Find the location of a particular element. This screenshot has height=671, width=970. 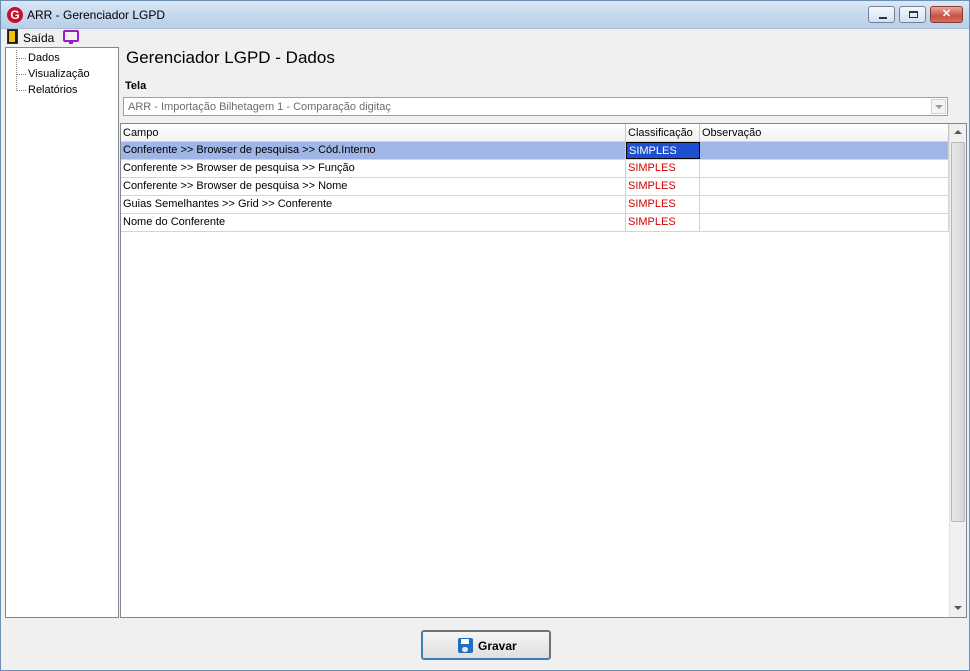

close-button: ✕ is located at coordinates (946, 14).